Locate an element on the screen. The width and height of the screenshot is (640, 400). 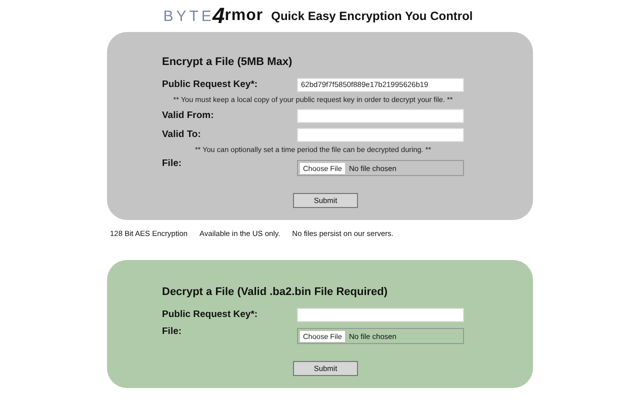
panel-title: Decrypt a File (Valid .ba2.bin File Required) is located at coordinates (275, 292).